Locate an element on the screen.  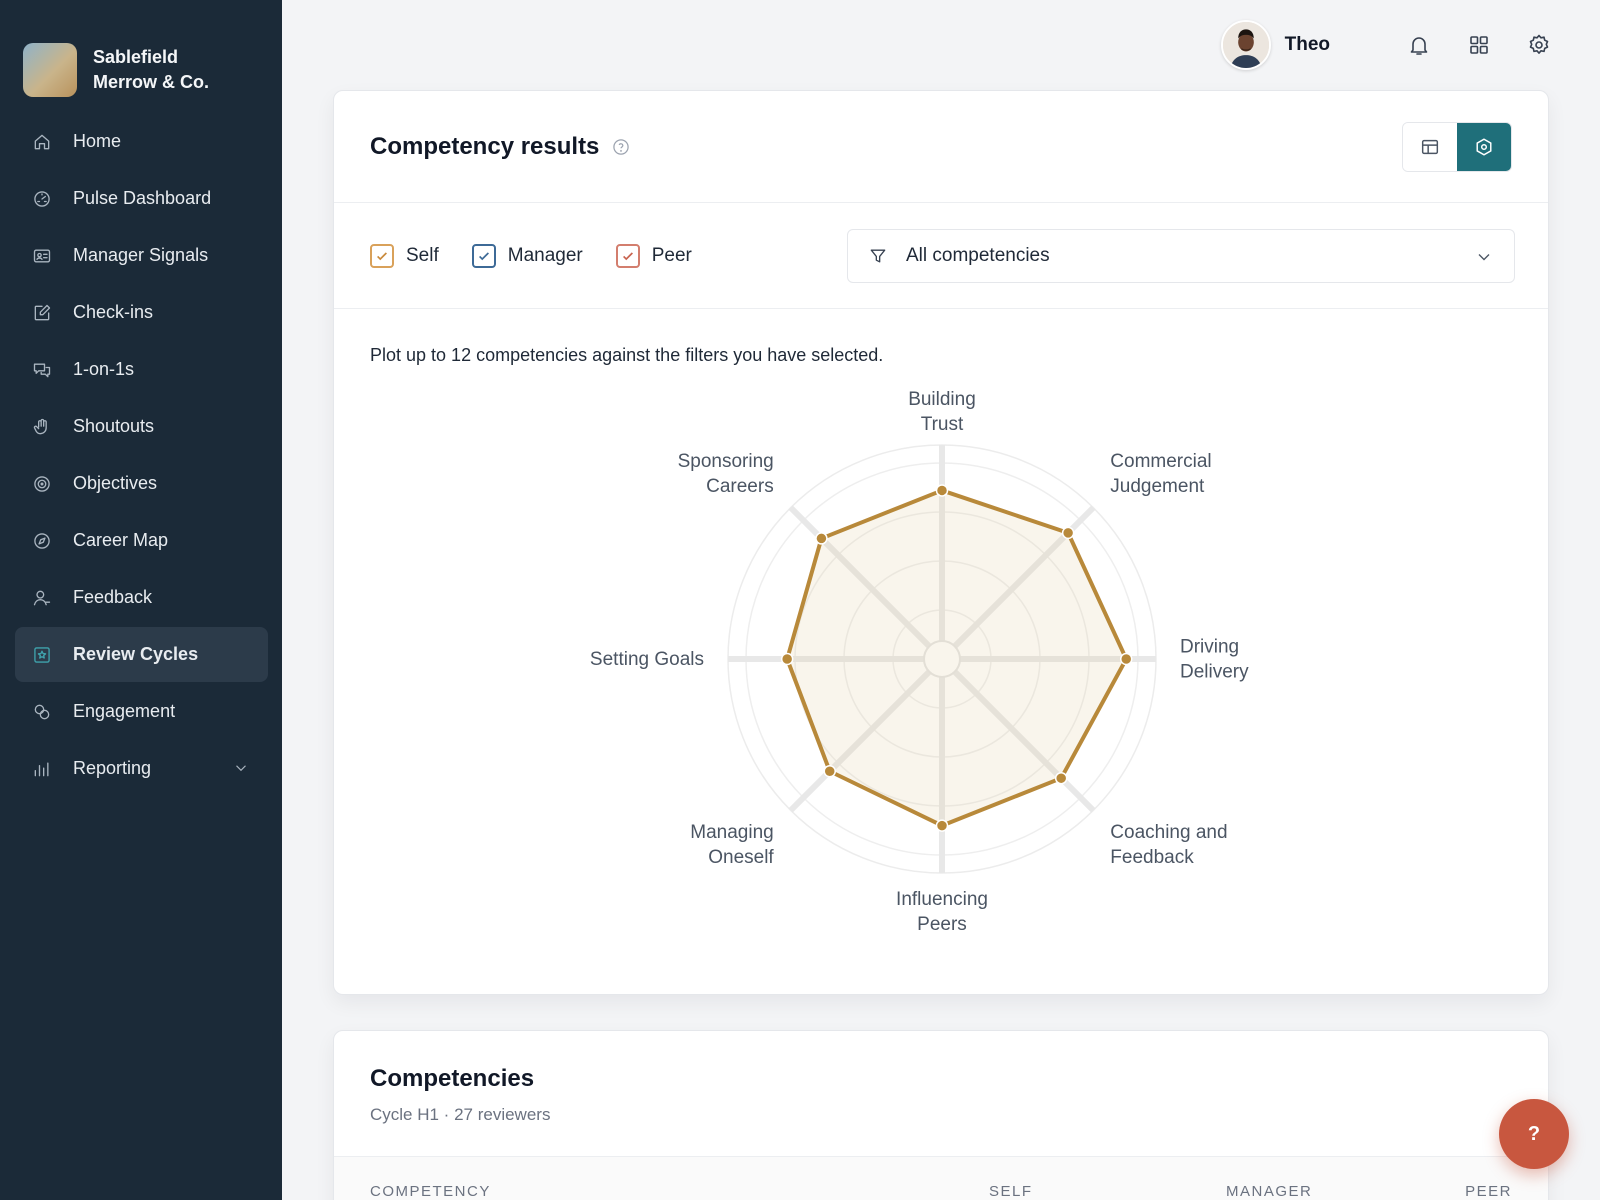
bar-chart-icon is located at coordinates (42, 769).